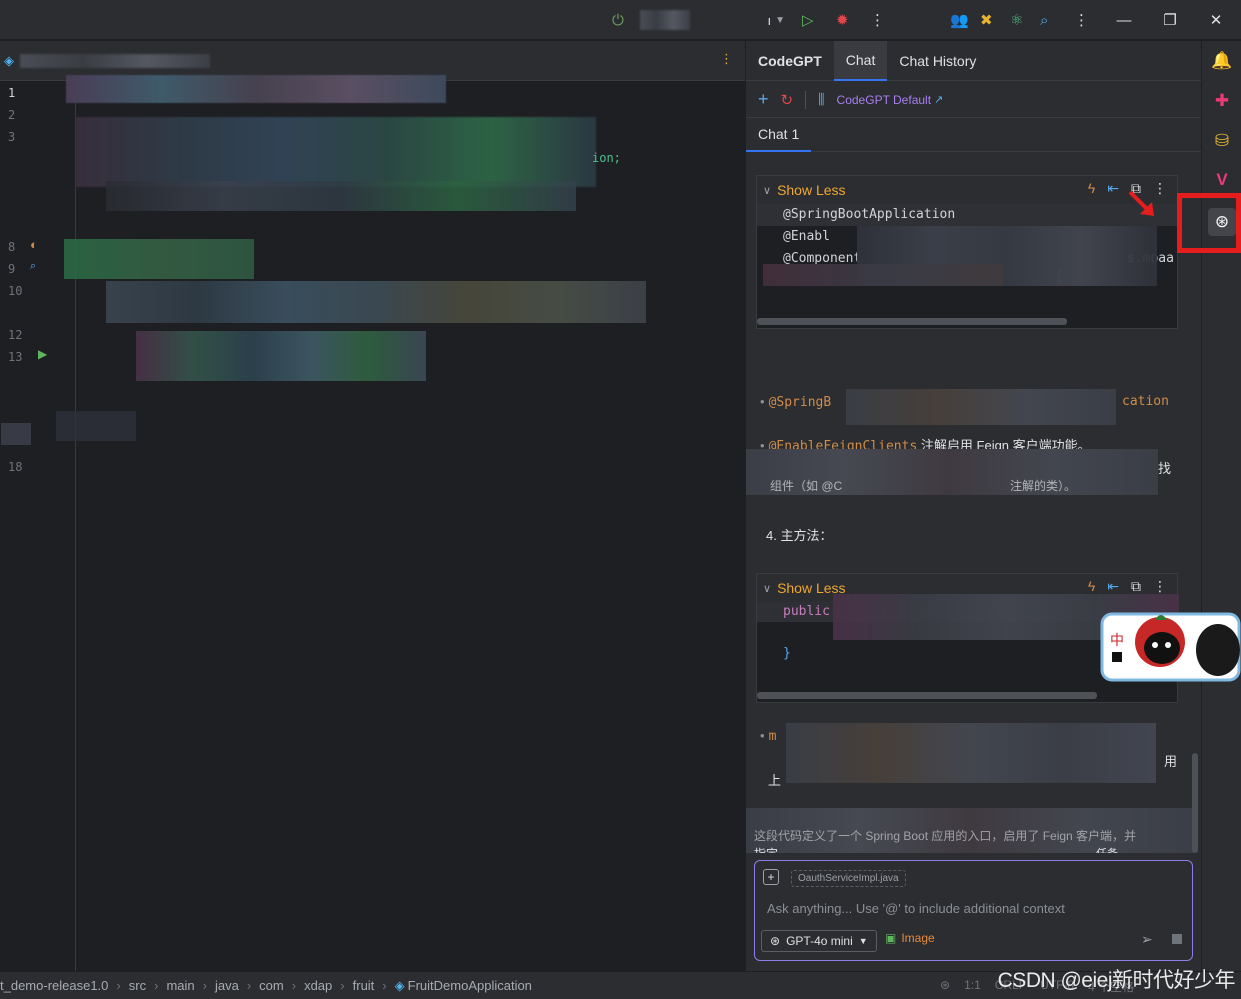 This screenshot has width=1241, height=999. I want to click on editor-more-icon: ⋮, so click(726, 59).